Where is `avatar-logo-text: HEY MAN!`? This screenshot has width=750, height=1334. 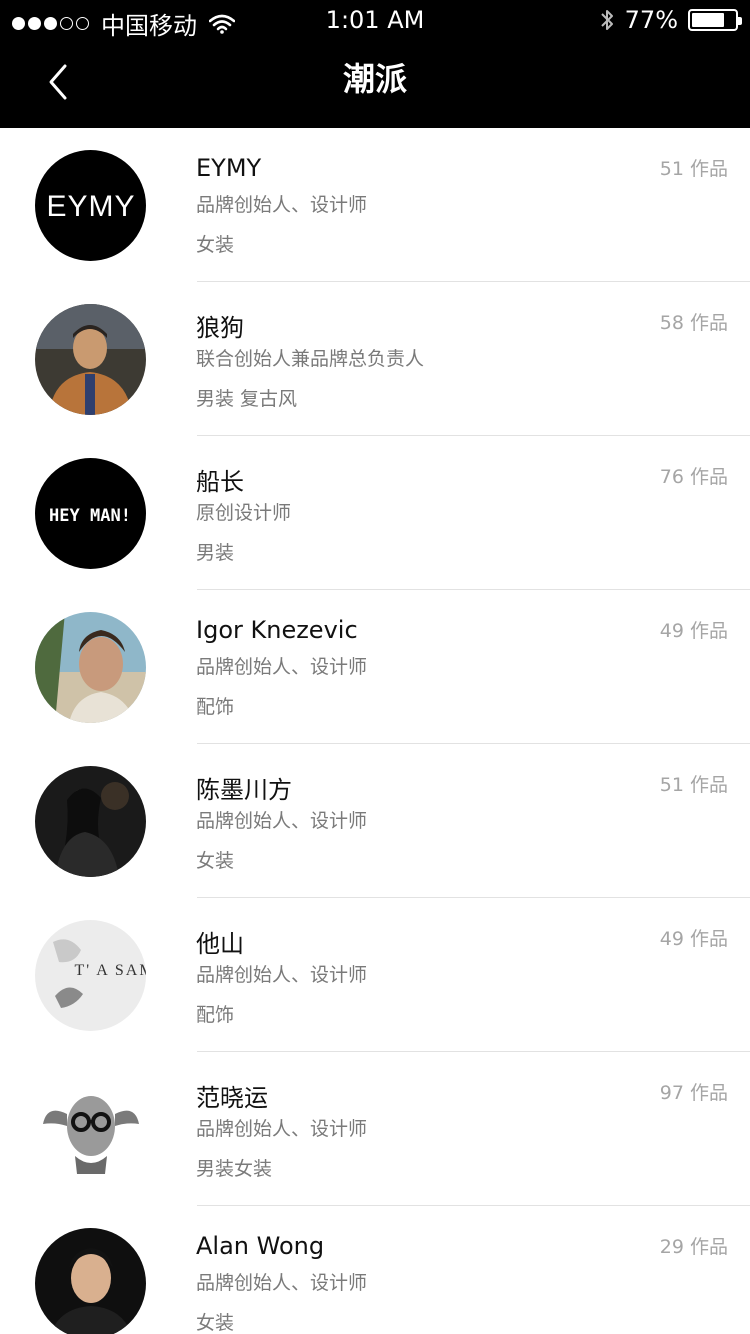 avatar-logo-text: HEY MAN! is located at coordinates (90, 516).